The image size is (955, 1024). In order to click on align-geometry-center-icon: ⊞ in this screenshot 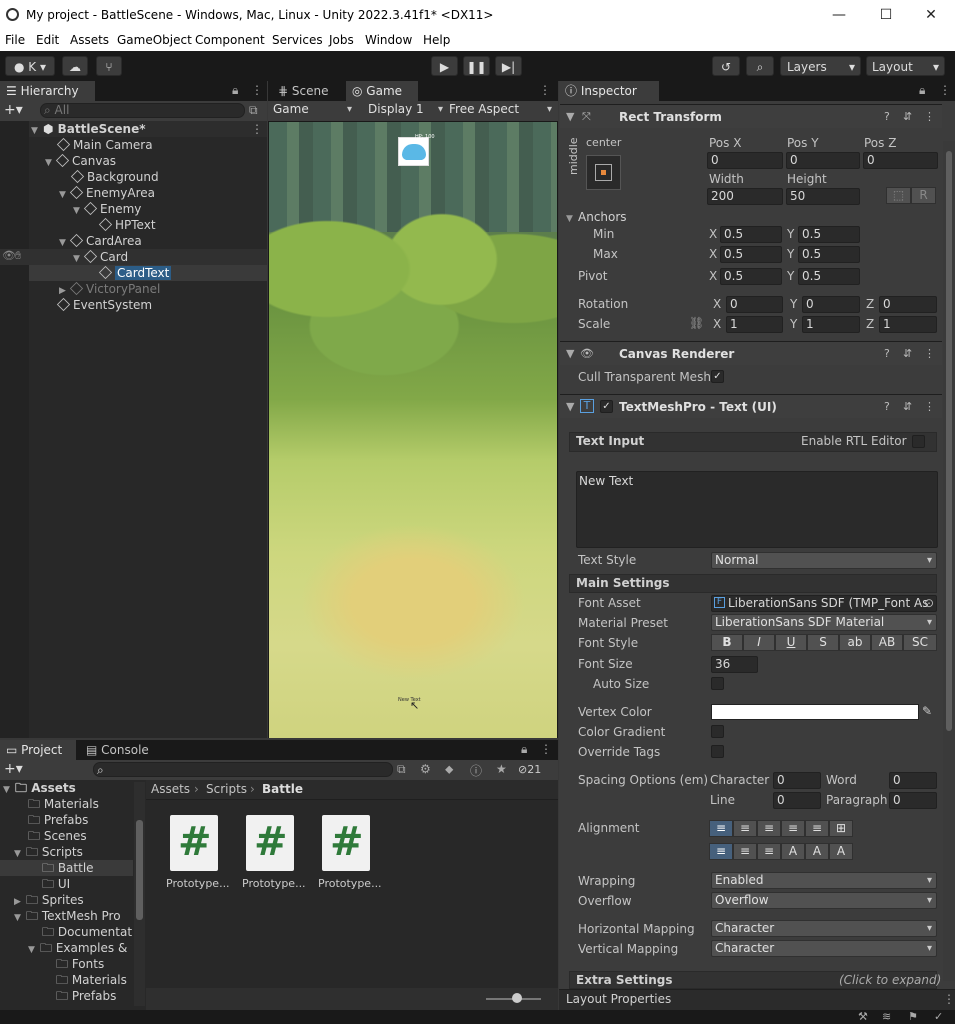, I will do `click(841, 828)`.